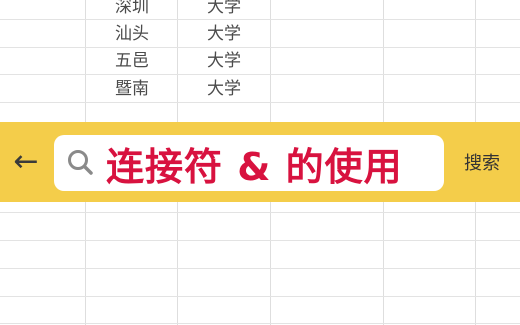 The height and width of the screenshot is (325, 520). I want to click on search-button: 搜索, so click(482, 164).